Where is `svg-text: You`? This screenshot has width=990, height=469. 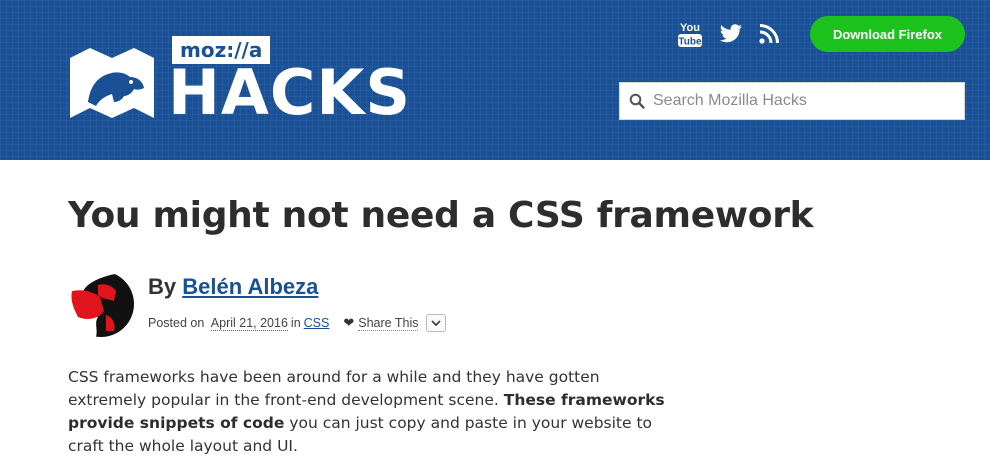 svg-text: You is located at coordinates (690, 28).